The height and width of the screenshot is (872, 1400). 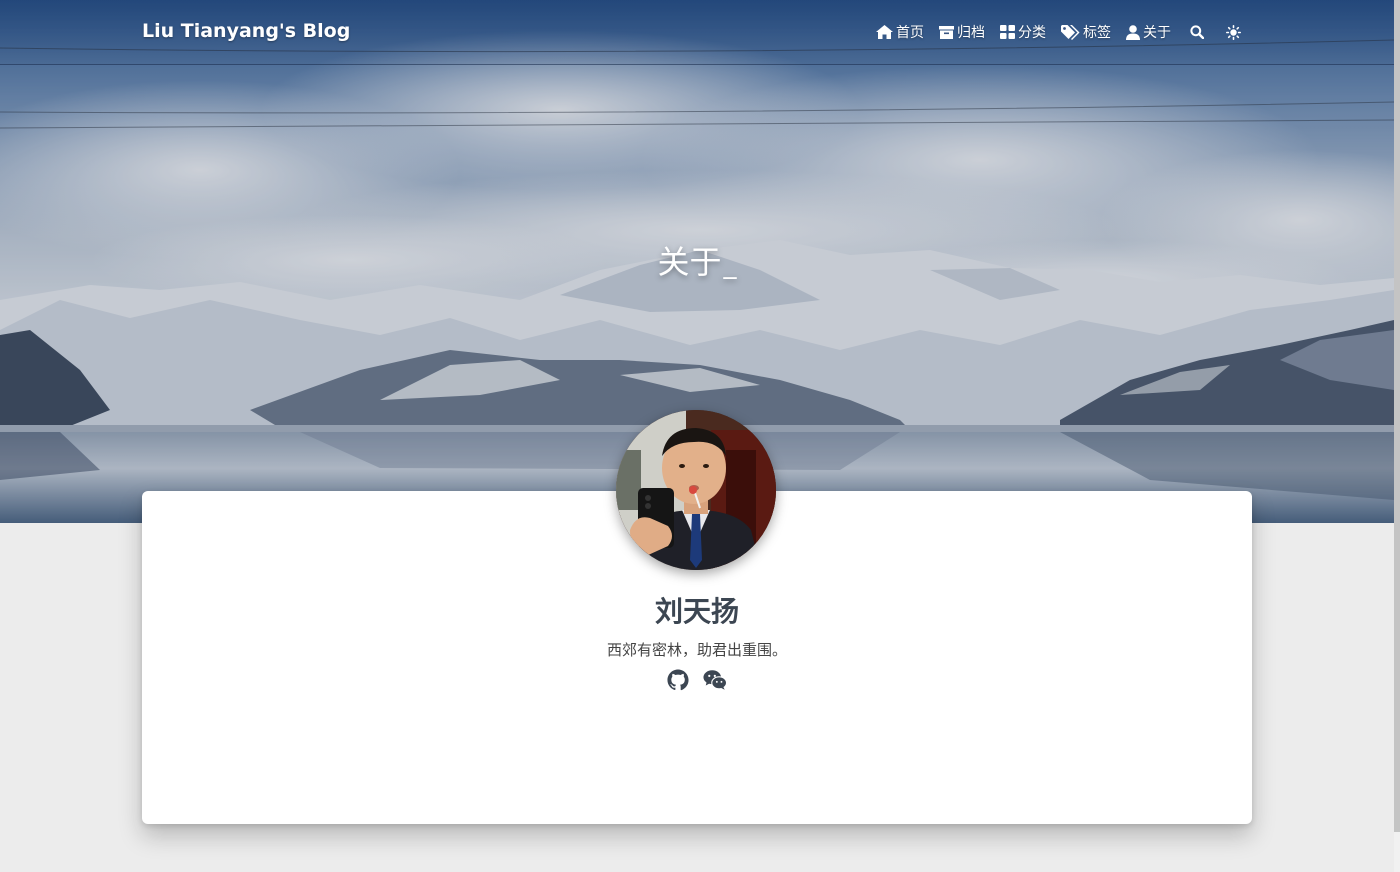 What do you see at coordinates (1157, 33) in the screenshot?
I see `nav-label-about: 关于` at bounding box center [1157, 33].